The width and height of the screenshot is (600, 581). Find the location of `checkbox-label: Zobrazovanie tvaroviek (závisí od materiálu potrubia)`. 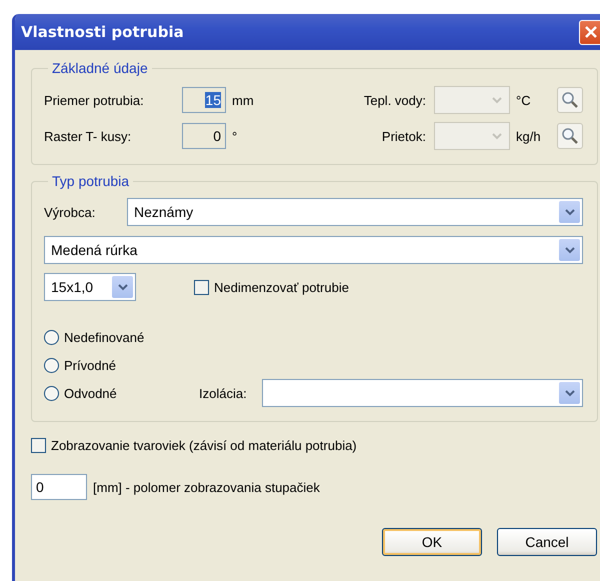

checkbox-label: Zobrazovanie tvaroviek (závisí od materiálu potrubia) is located at coordinates (204, 445).